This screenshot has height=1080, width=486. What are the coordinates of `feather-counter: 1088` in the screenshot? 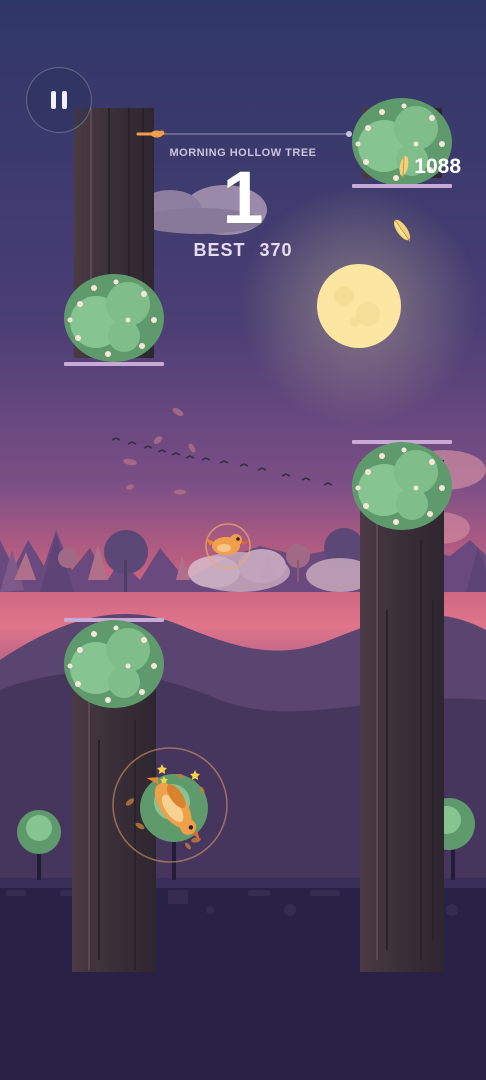 It's located at (429, 167).